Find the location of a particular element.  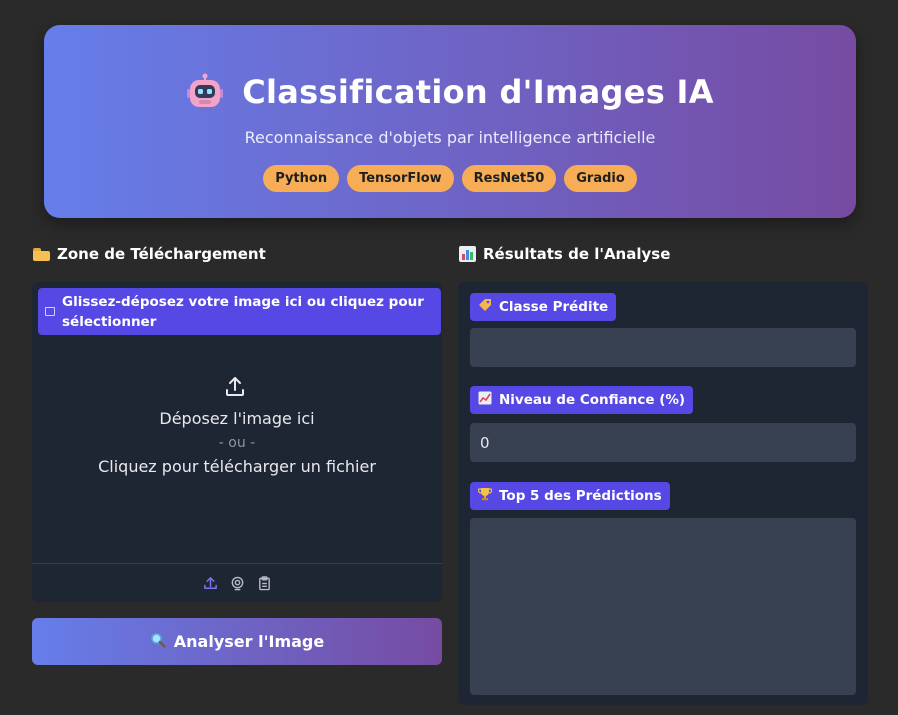

top5-label: Top 5 des Prédictions is located at coordinates (570, 496).